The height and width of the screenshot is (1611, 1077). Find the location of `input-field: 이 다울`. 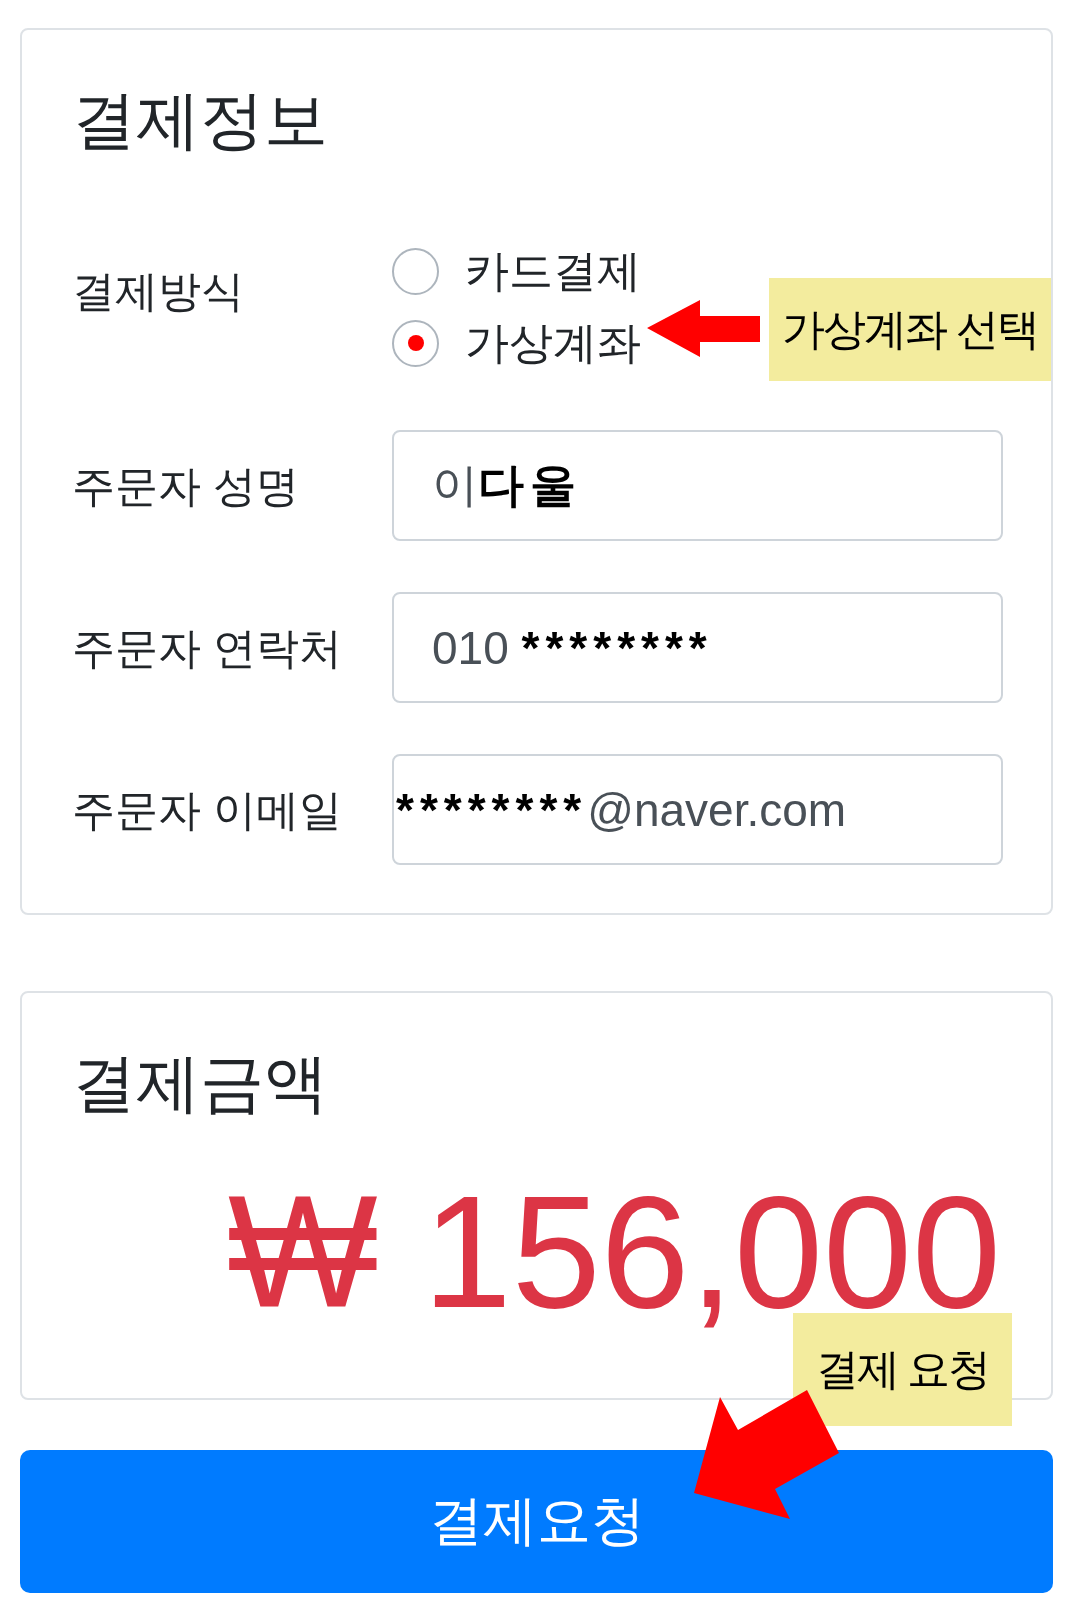

input-field: 이 다울 is located at coordinates (697, 485).